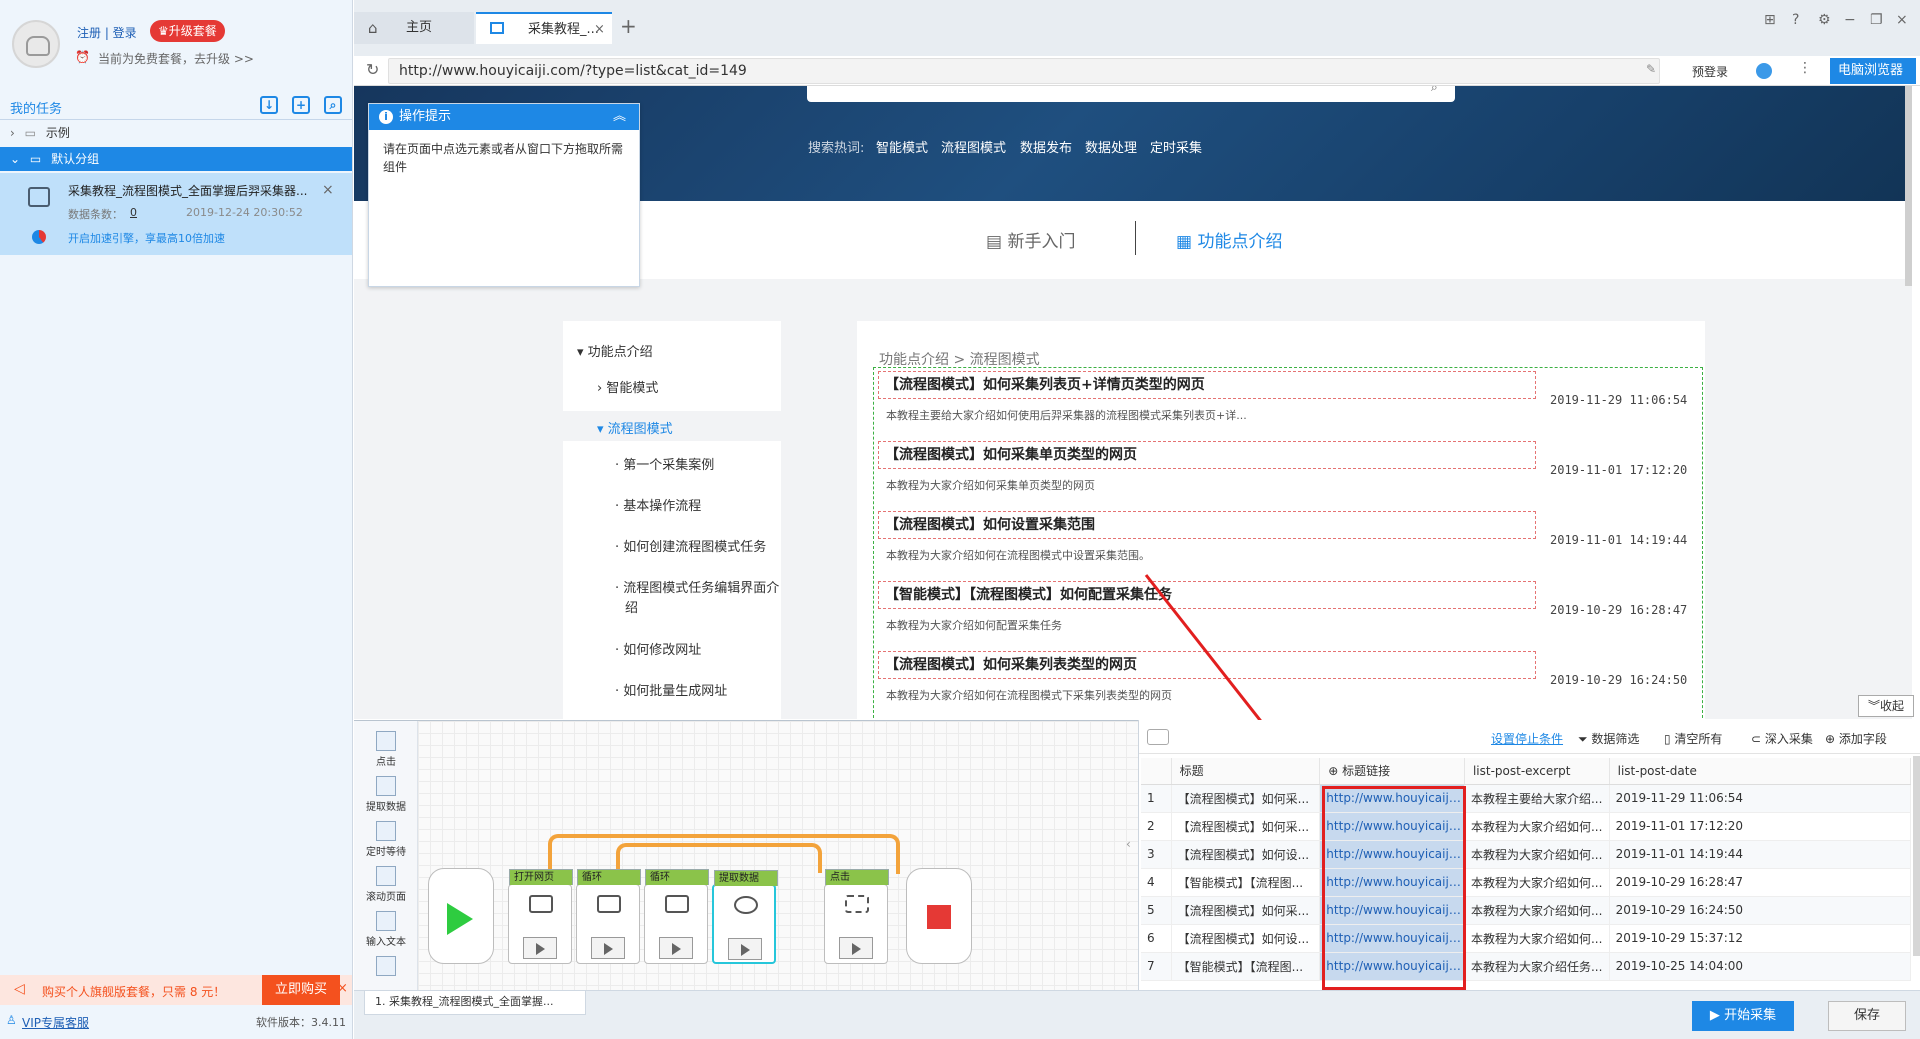 The height and width of the screenshot is (1039, 1920). Describe the element at coordinates (631, 606) in the screenshot. I see `menu-item-cont: 绍` at that location.